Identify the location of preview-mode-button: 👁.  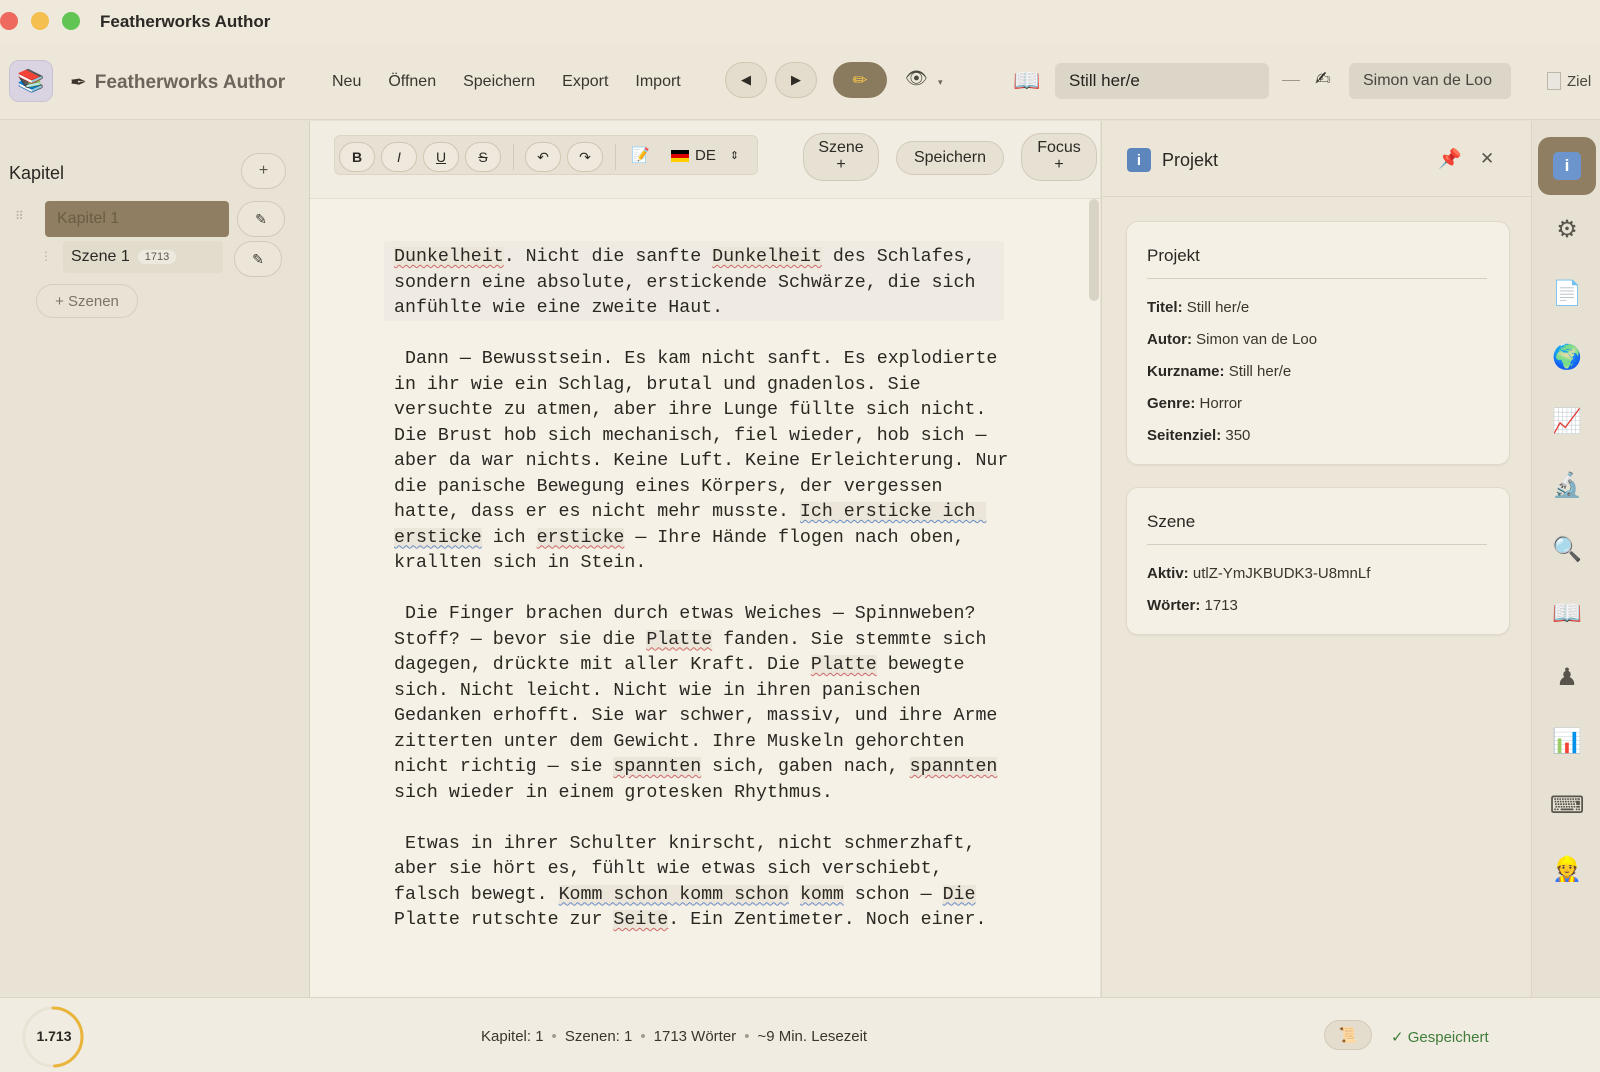
(916, 78).